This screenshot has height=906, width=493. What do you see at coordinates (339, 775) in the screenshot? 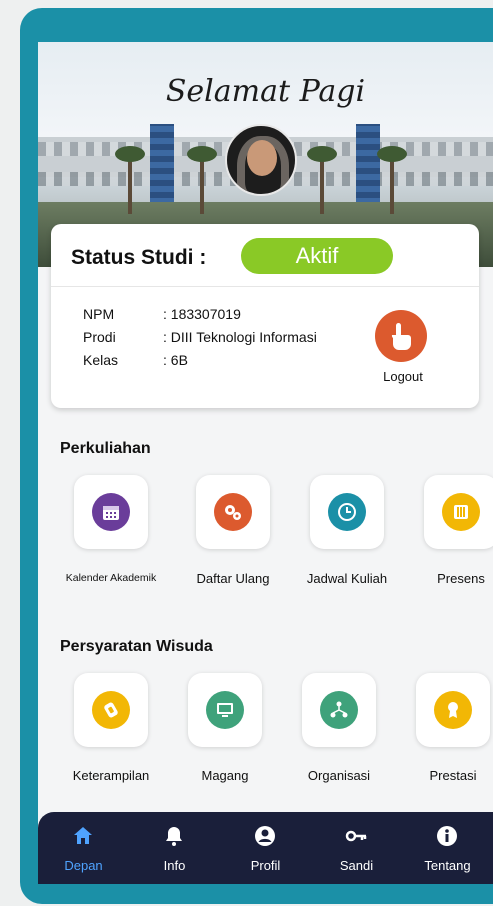
I see `tile-label-organisasi: Organisasi` at bounding box center [339, 775].